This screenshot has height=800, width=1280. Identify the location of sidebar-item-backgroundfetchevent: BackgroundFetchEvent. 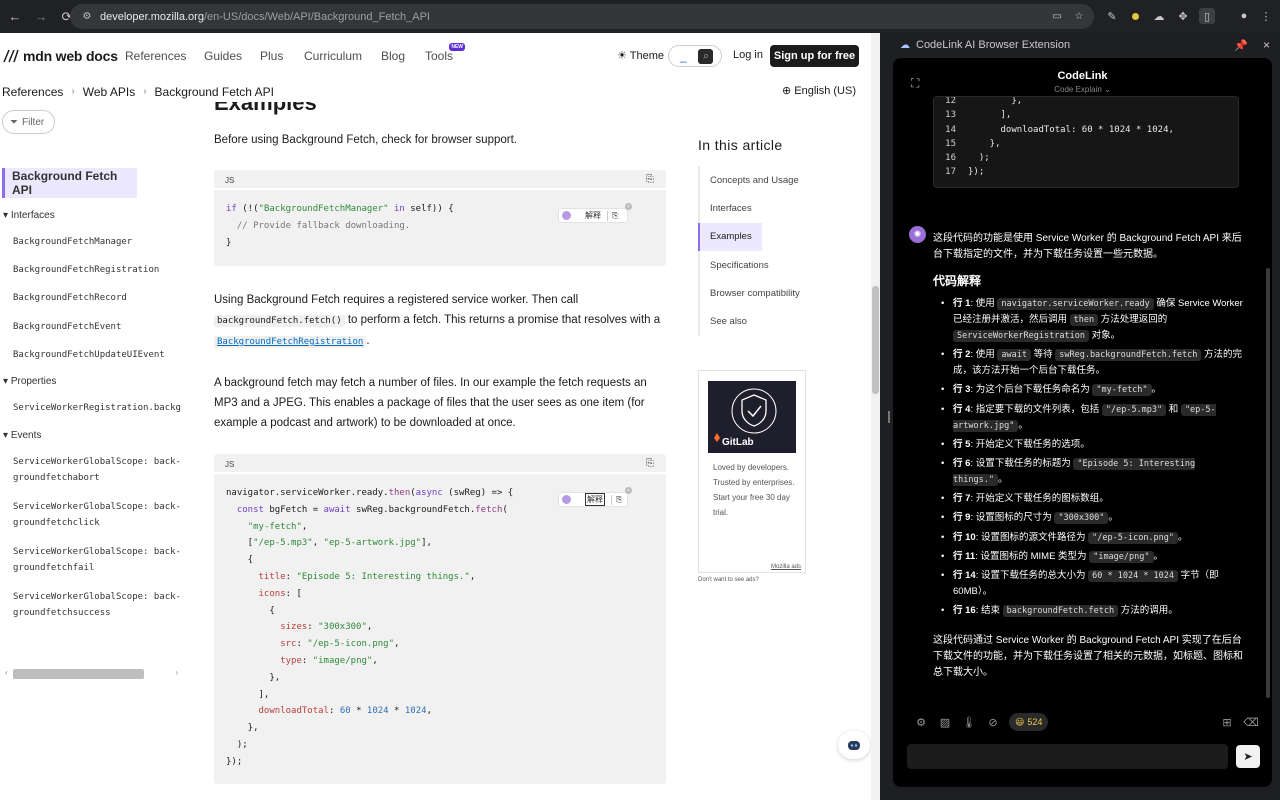
(67, 327).